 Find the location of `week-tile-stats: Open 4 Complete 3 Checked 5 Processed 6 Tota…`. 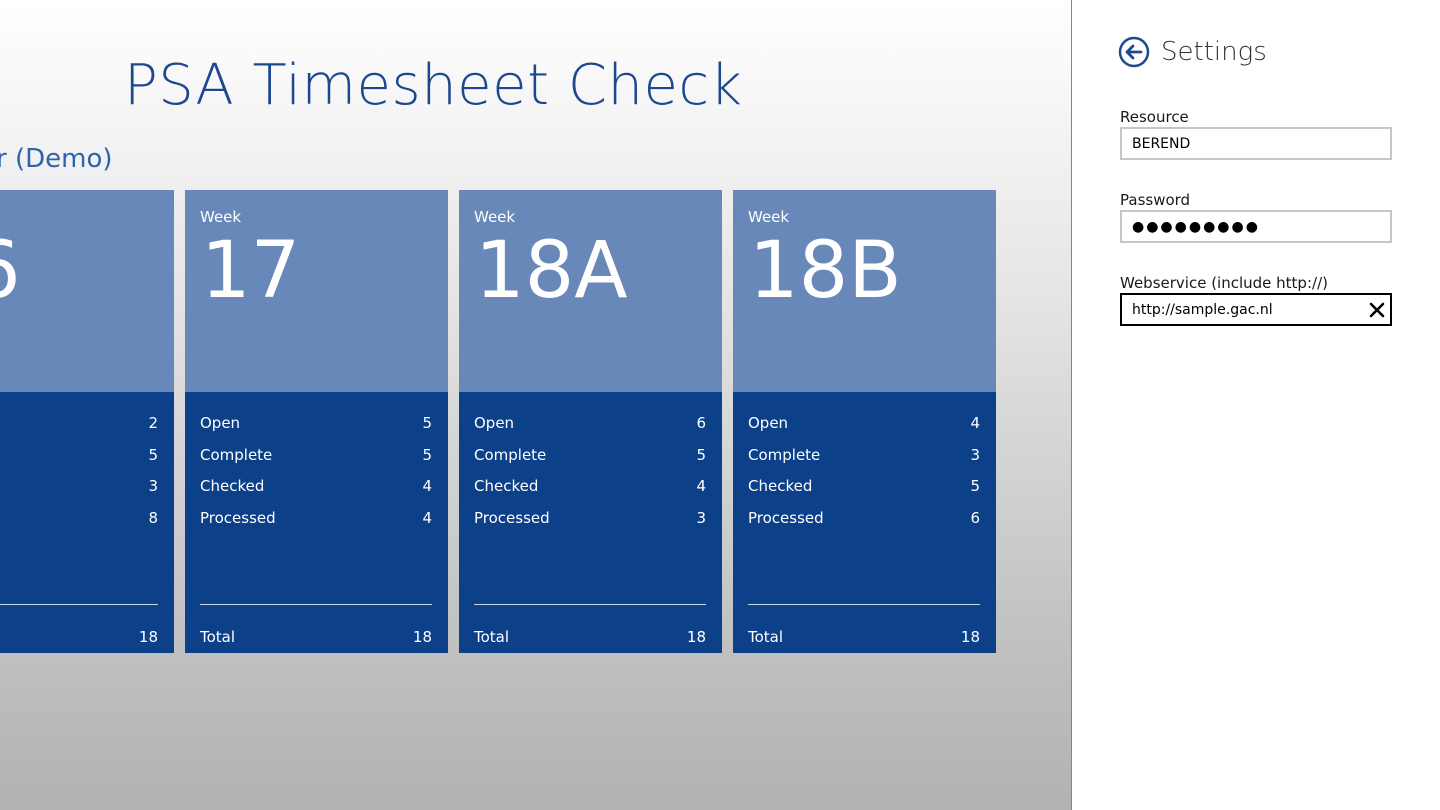

week-tile-stats: Open 4 Complete 3 Checked 5 Processed 6 Tota… is located at coordinates (864, 522).